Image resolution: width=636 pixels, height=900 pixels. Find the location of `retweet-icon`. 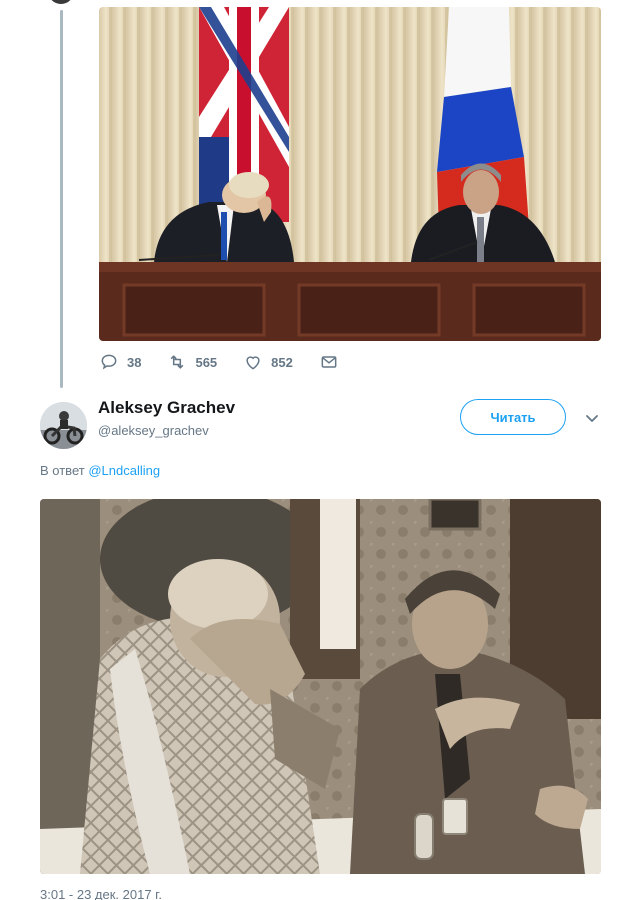

retweet-icon is located at coordinates (177, 362).